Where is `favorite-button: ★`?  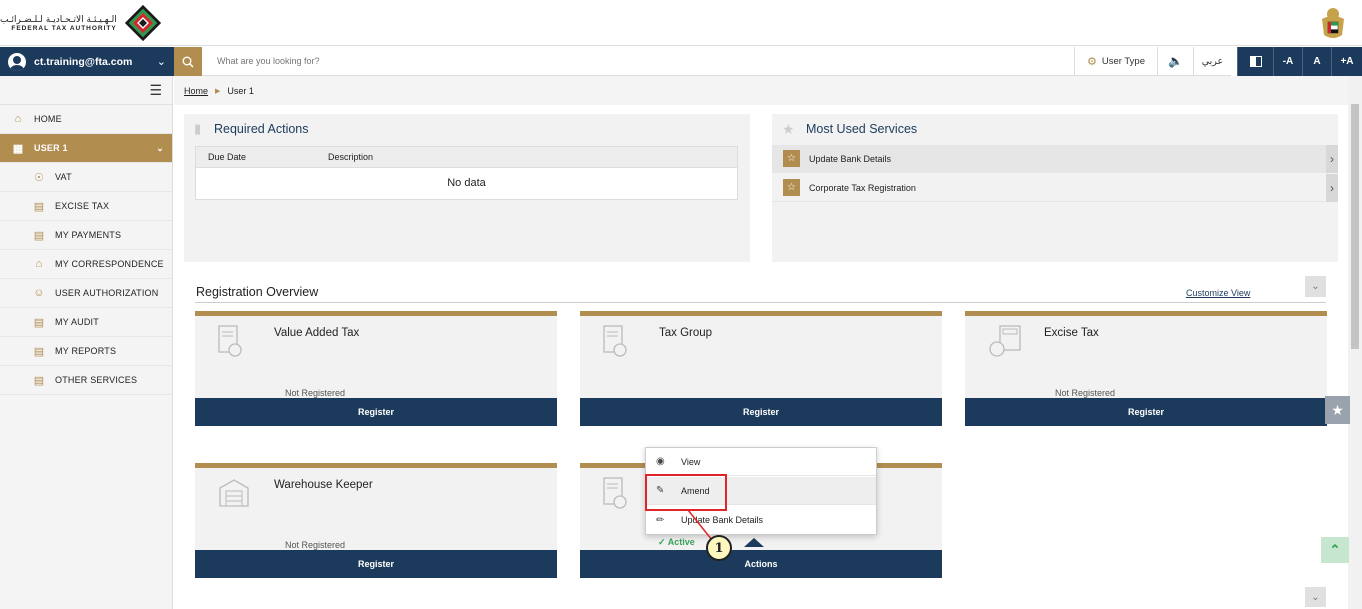 favorite-button: ★ is located at coordinates (1337, 410).